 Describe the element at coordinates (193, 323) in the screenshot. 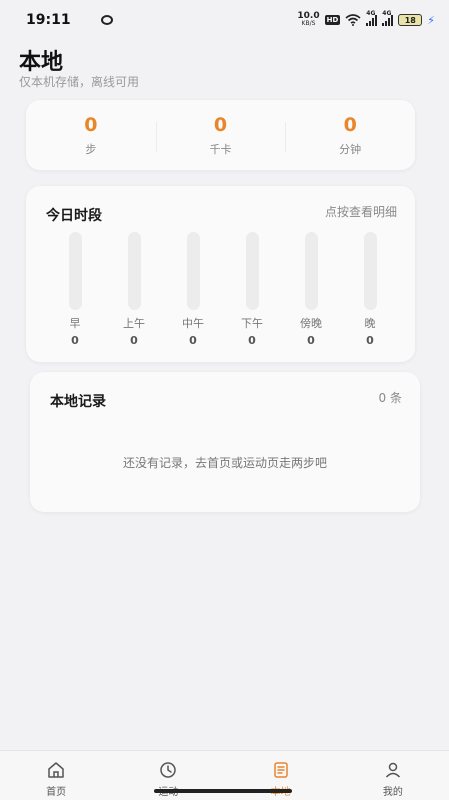

I see `bar-label: 中午` at that location.